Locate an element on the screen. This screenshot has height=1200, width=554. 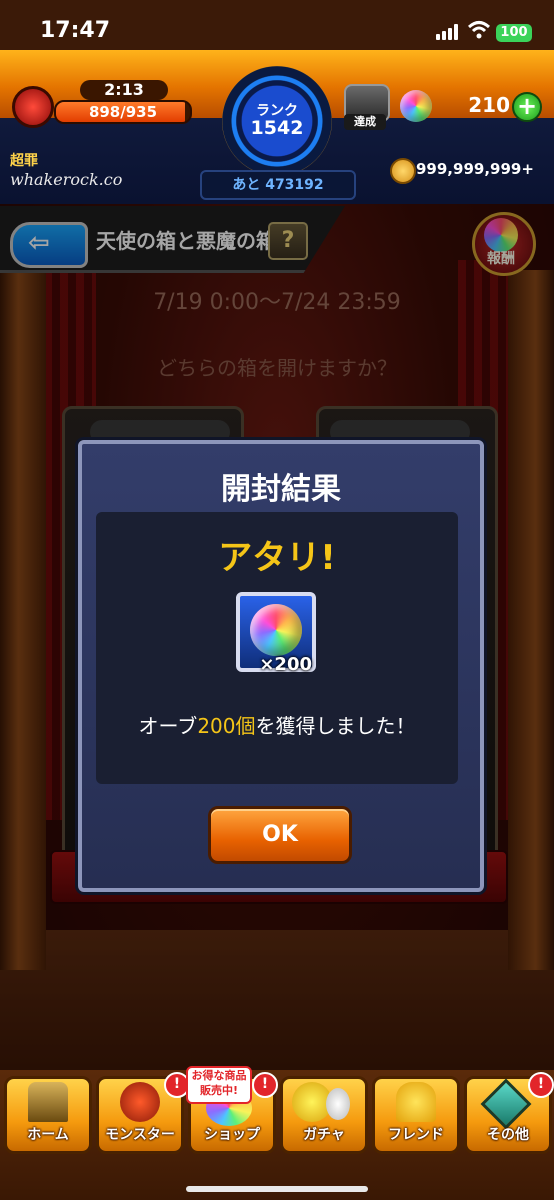
other-alert-badge: ! is located at coordinates (541, 1085).